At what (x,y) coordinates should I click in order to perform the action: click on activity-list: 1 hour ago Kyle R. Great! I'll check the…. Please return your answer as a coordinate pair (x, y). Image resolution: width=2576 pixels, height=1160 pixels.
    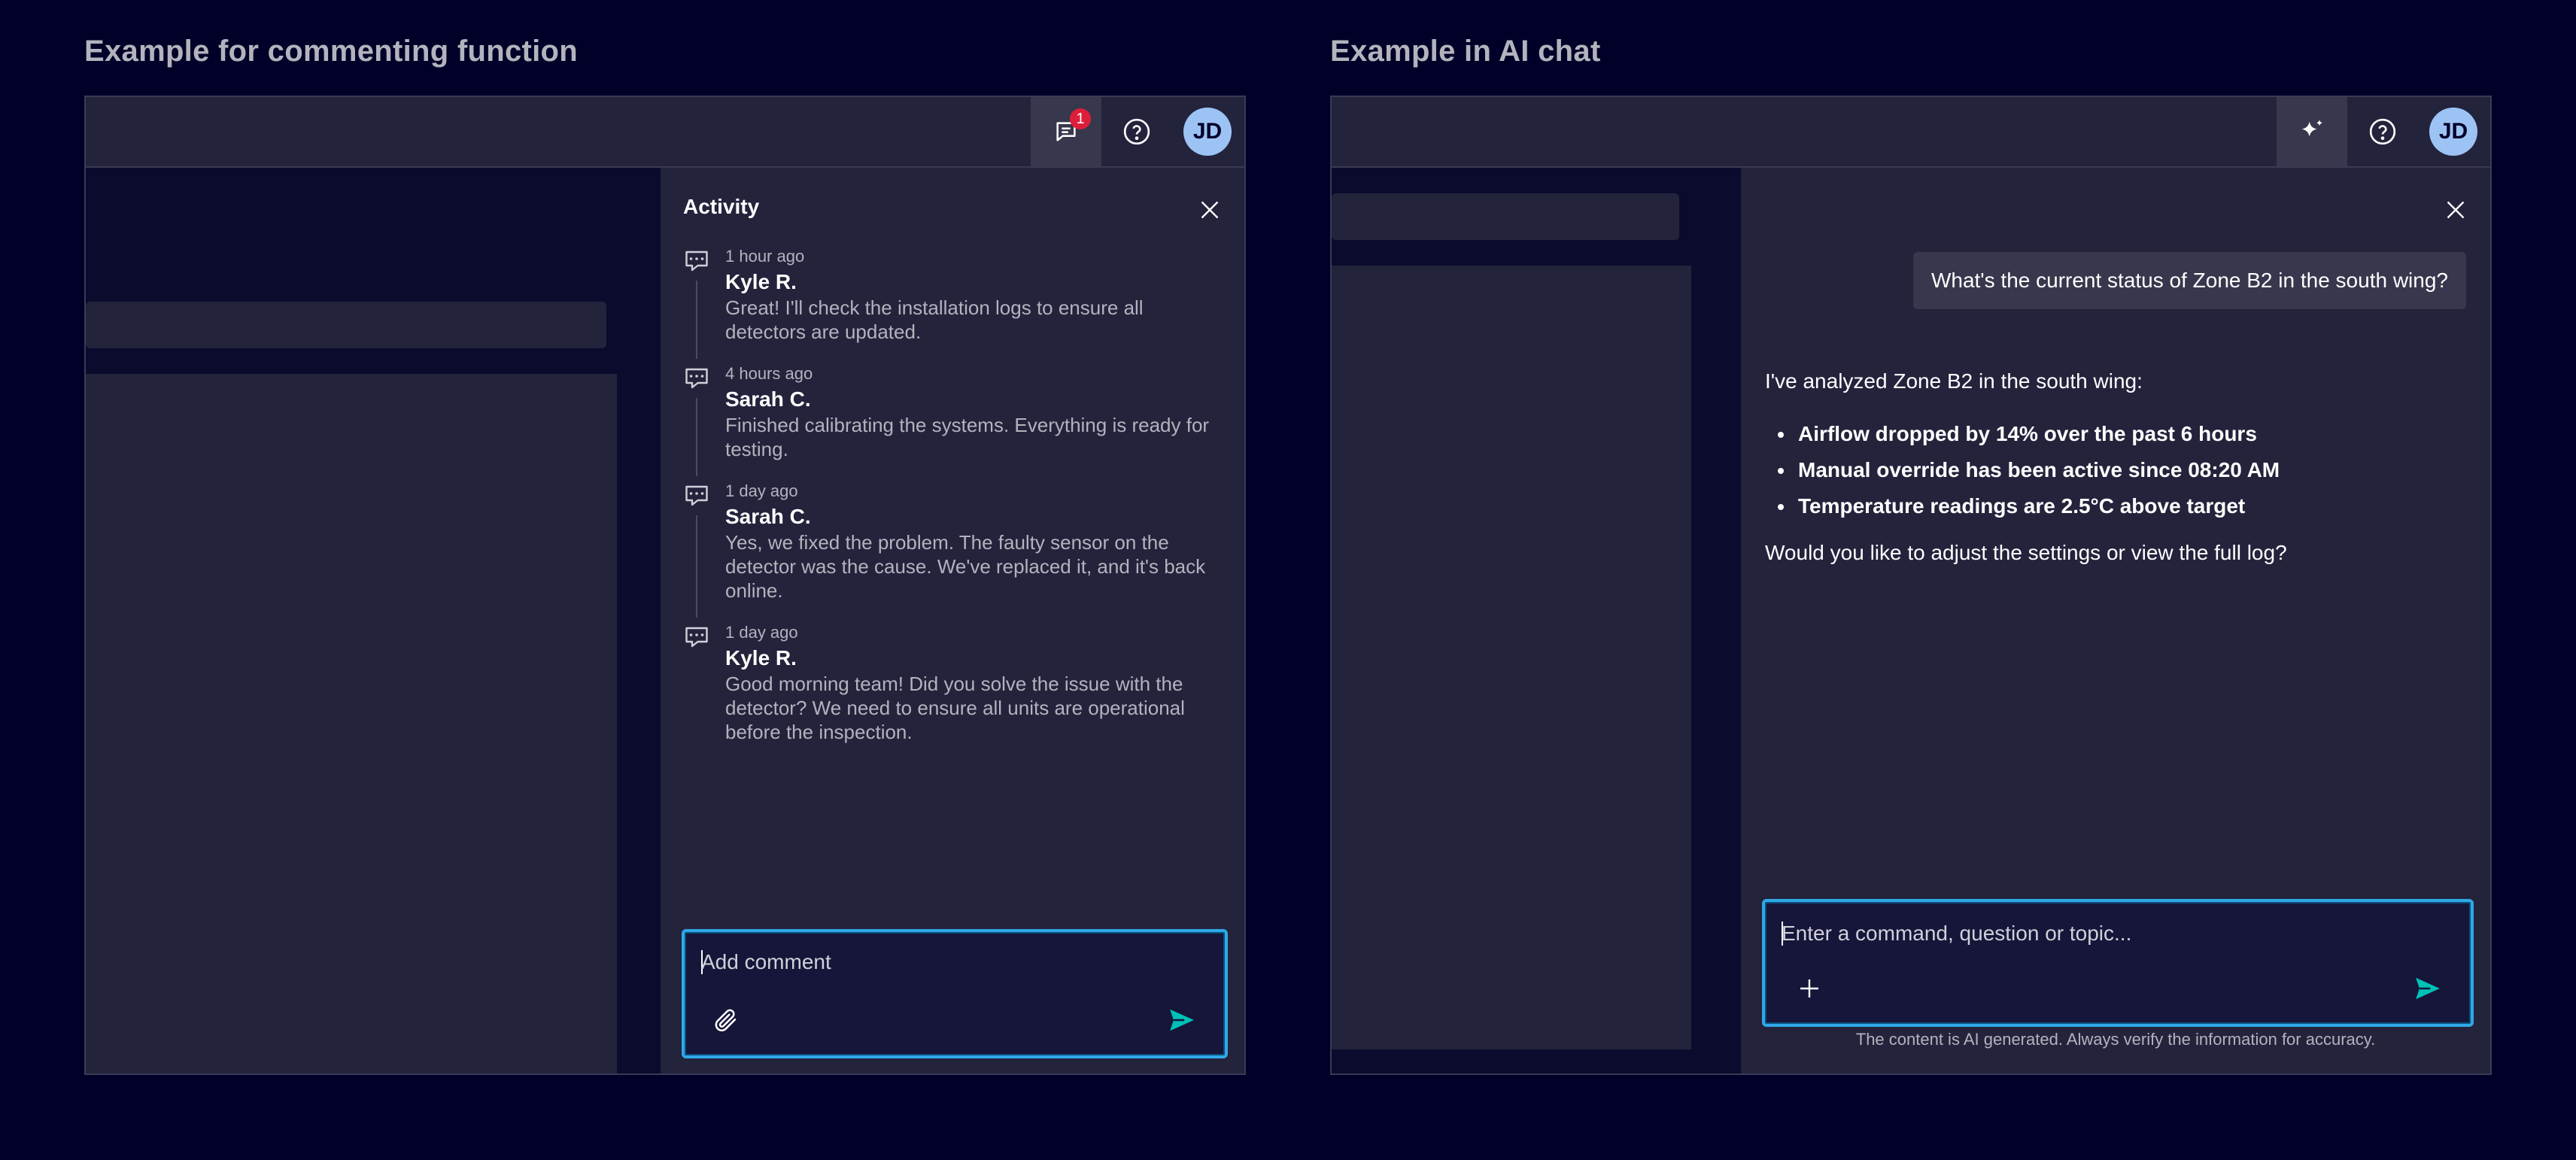
    Looking at the image, I should click on (954, 505).